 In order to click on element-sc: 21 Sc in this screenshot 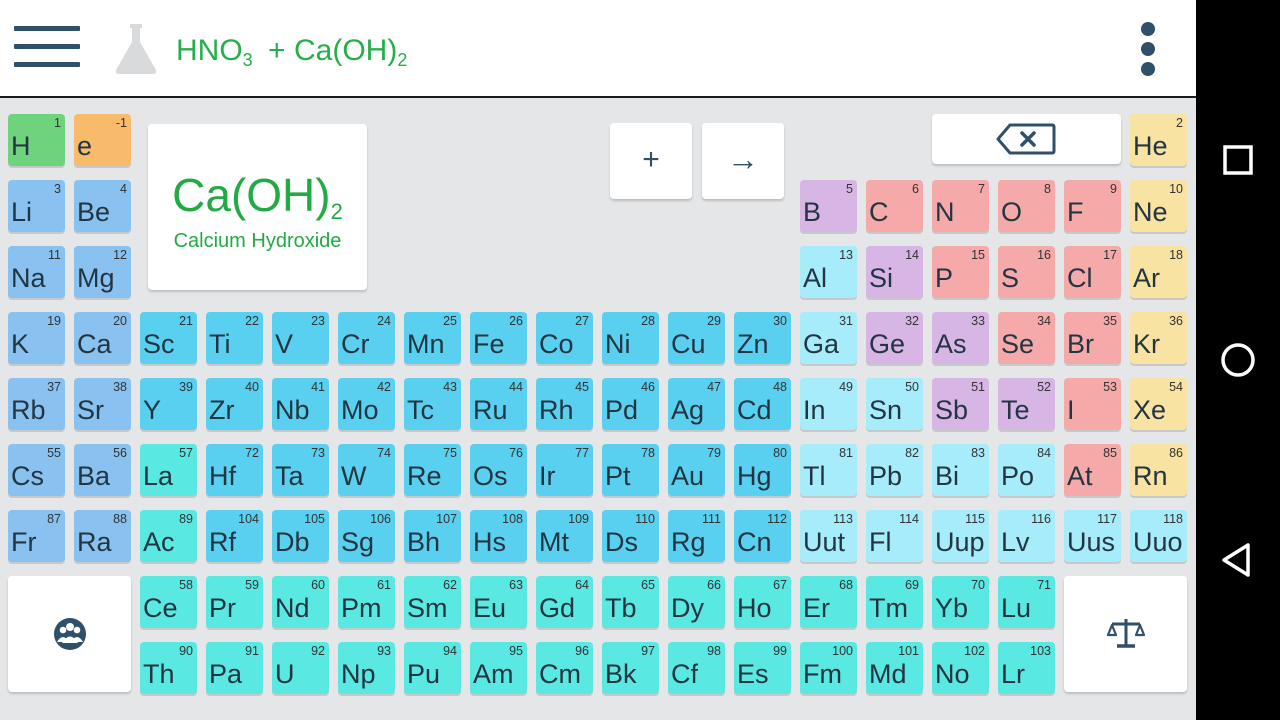, I will do `click(168, 338)`.